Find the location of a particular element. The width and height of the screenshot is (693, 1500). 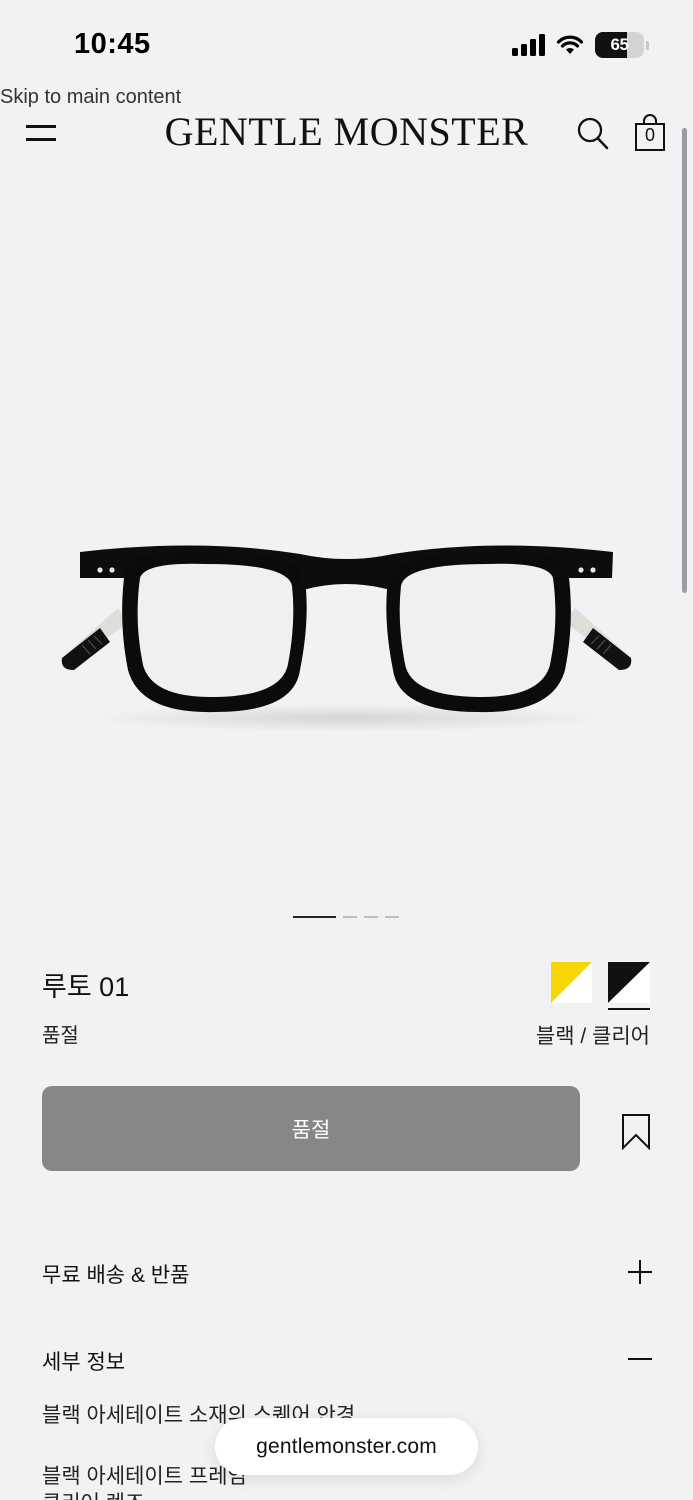

color-name: 블랙 / 클리어 is located at coordinates (592, 1036).